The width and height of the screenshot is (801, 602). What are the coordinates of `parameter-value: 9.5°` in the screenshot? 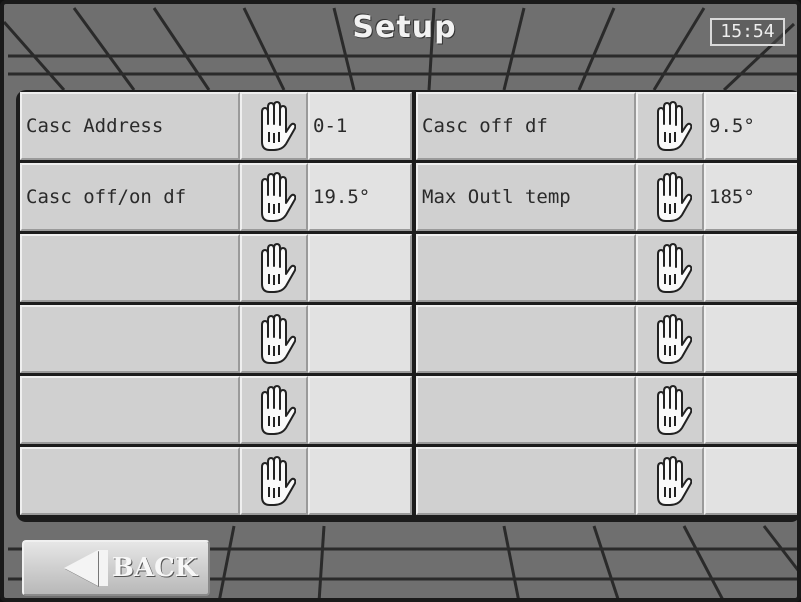 It's located at (750, 126).